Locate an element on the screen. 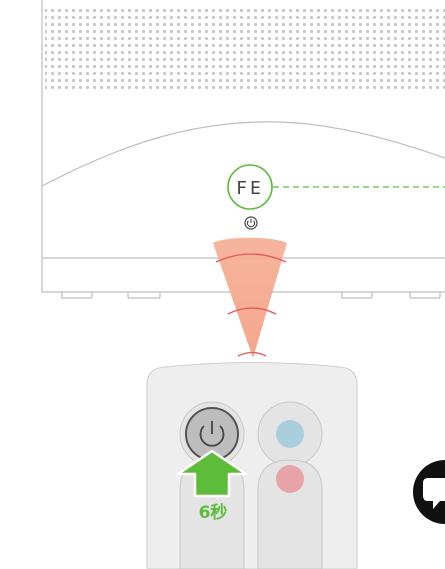 This screenshot has height=569, width=445. signal-beam is located at coordinates (250, 297).